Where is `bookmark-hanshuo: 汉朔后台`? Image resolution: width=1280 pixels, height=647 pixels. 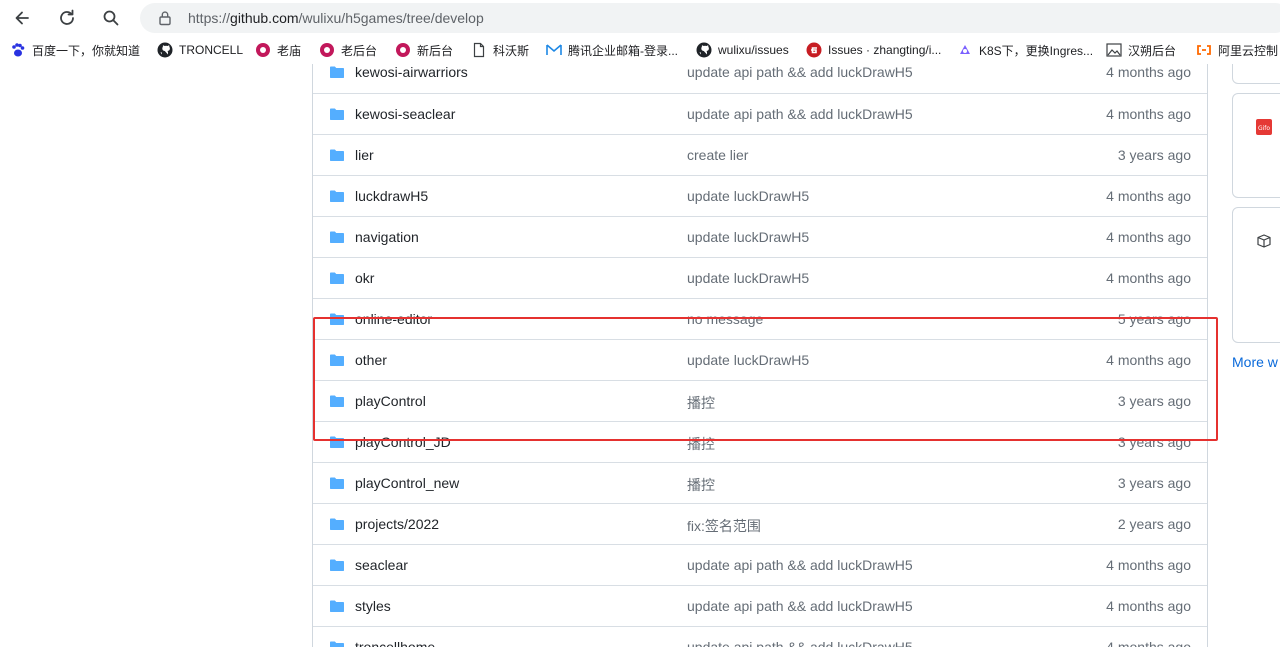 bookmark-hanshuo: 汉朔后台 is located at coordinates (1141, 50).